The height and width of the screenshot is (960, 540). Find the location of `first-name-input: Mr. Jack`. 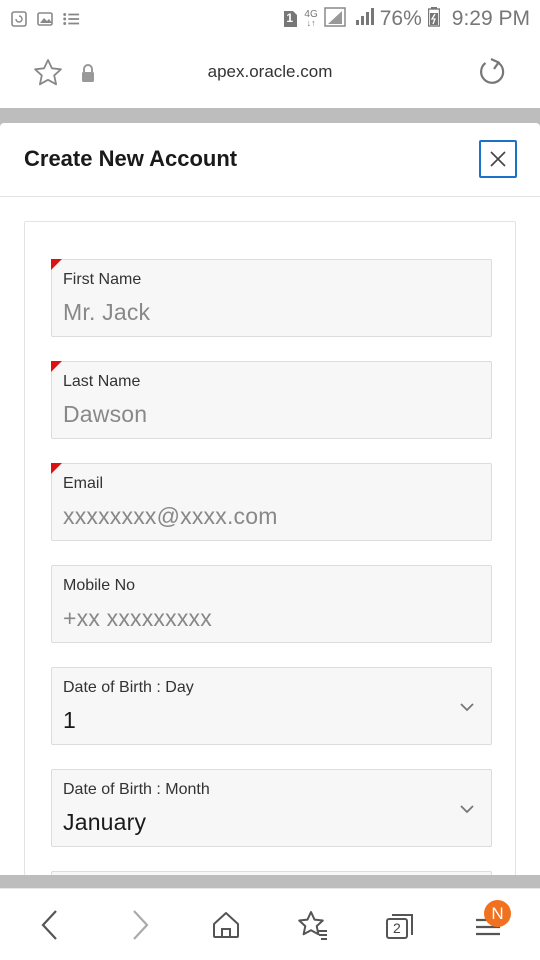

first-name-input: Mr. Jack is located at coordinates (106, 312).